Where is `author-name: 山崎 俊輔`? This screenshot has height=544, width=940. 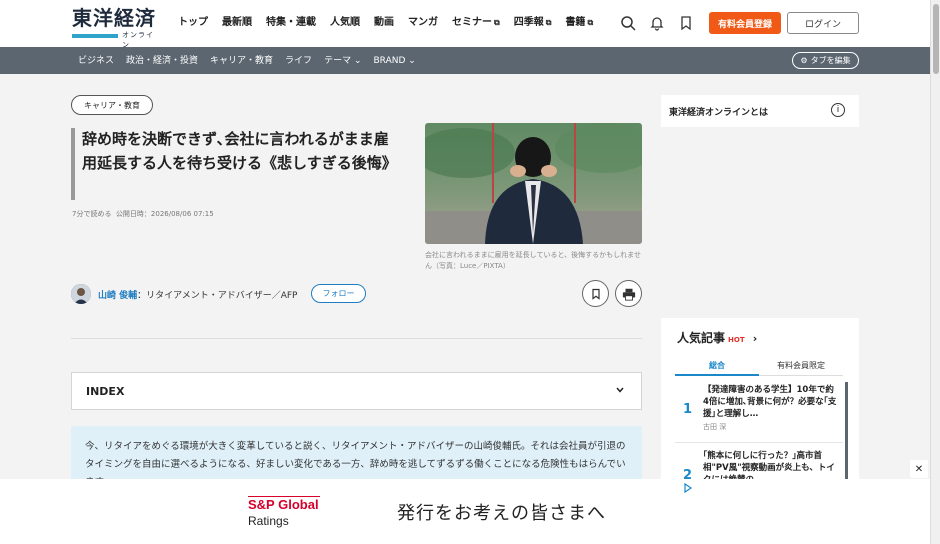
author-name: 山崎 俊輔 is located at coordinates (117, 296).